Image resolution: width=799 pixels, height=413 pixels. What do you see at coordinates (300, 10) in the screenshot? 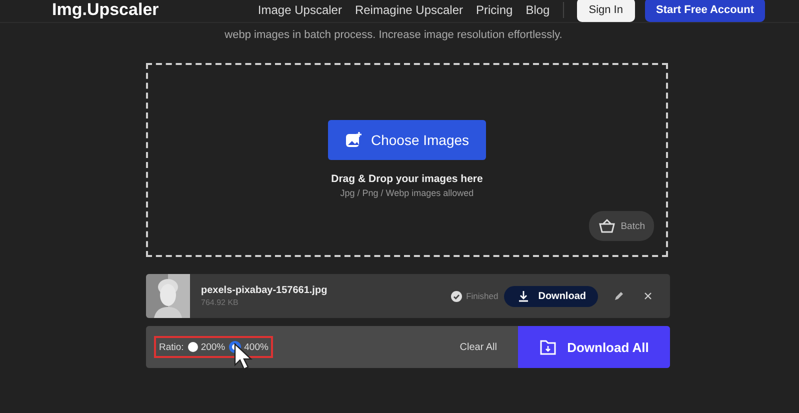
I see `nav-link: Image Upscaler` at bounding box center [300, 10].